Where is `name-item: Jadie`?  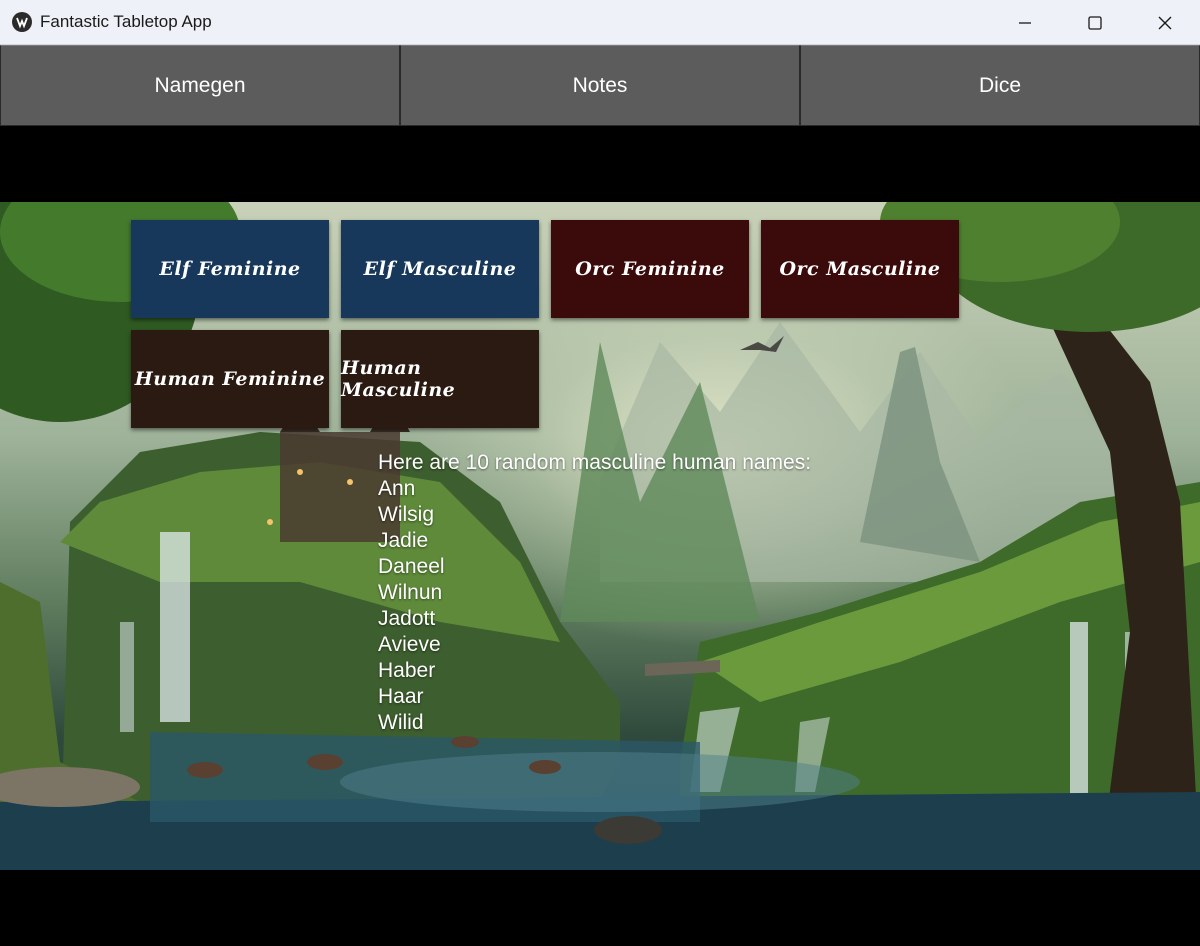 name-item: Jadie is located at coordinates (403, 540).